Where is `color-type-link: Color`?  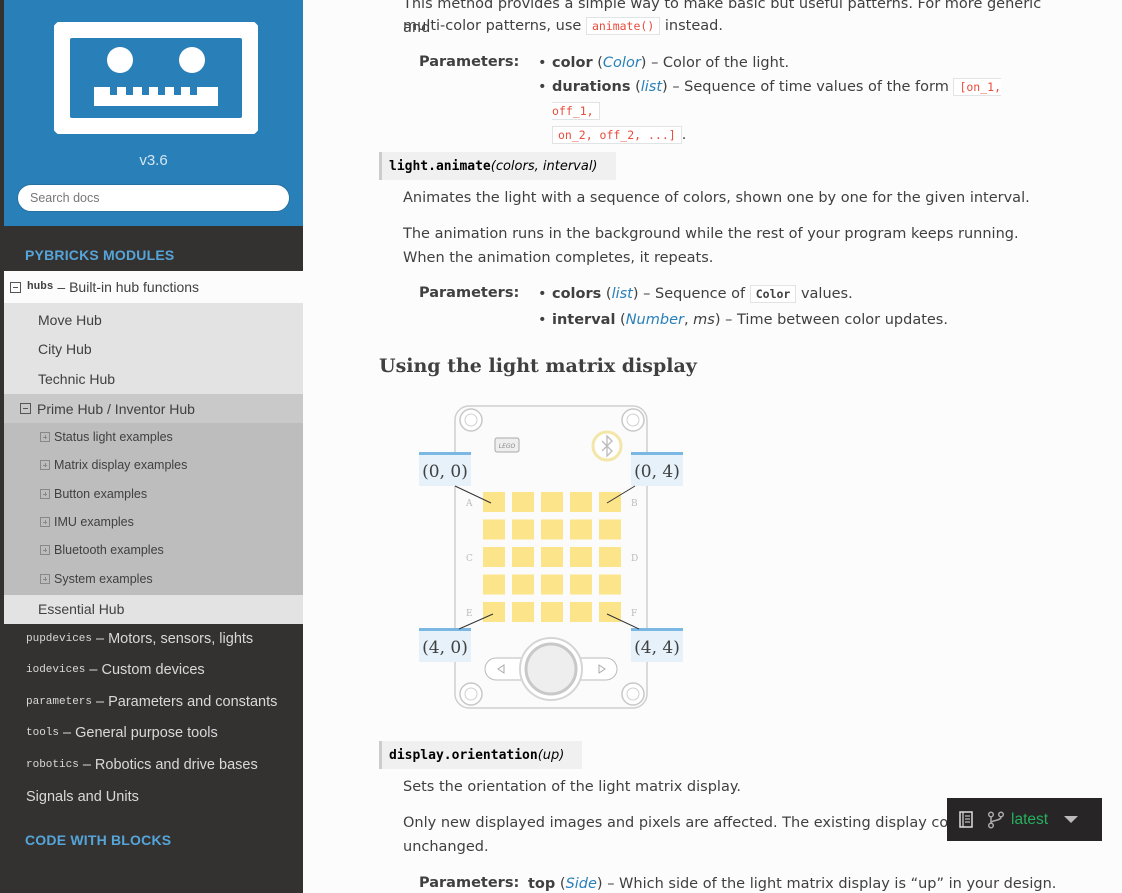
color-type-link: Color is located at coordinates (622, 63).